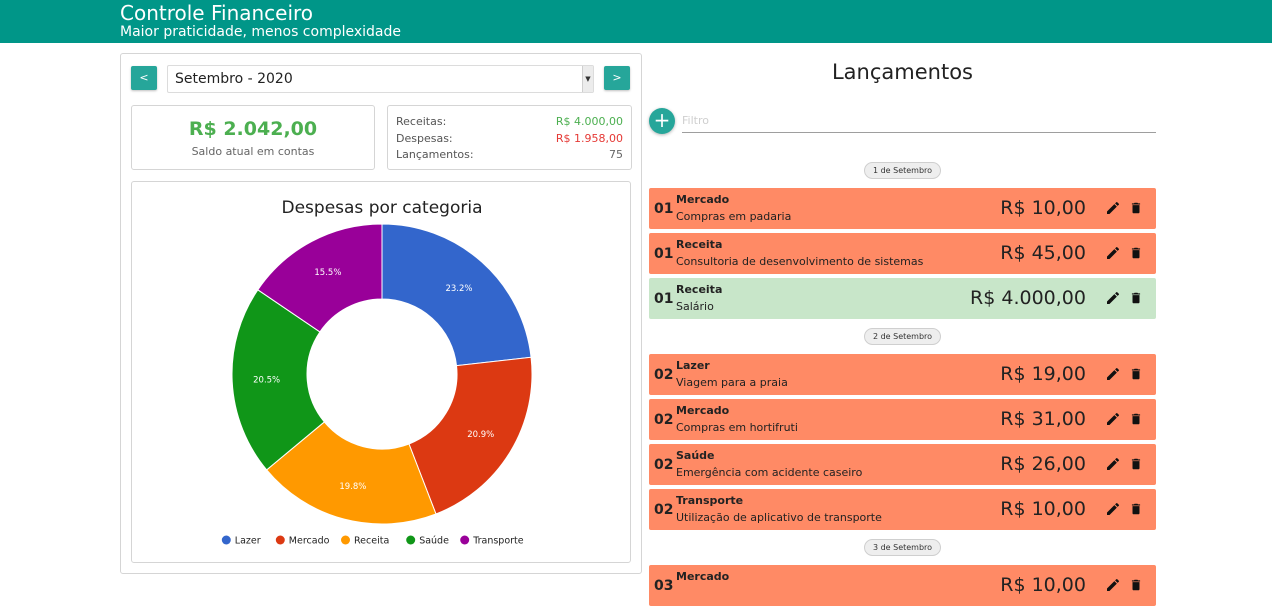  I want to click on transaction-category: Saúde, so click(695, 455).